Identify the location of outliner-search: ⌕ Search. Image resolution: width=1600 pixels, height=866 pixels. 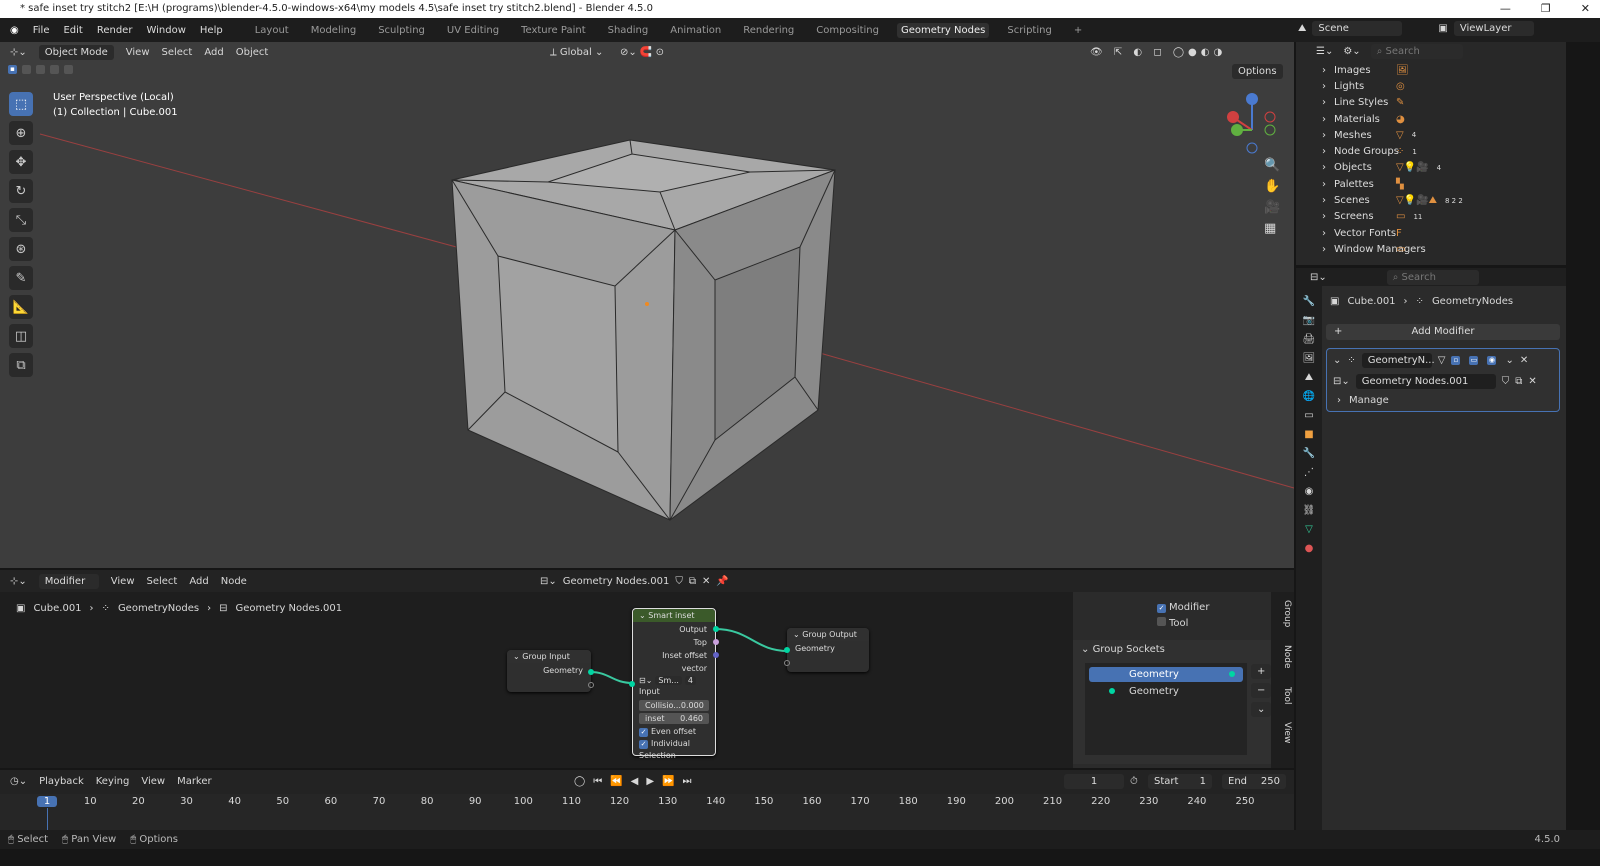
(1416, 51).